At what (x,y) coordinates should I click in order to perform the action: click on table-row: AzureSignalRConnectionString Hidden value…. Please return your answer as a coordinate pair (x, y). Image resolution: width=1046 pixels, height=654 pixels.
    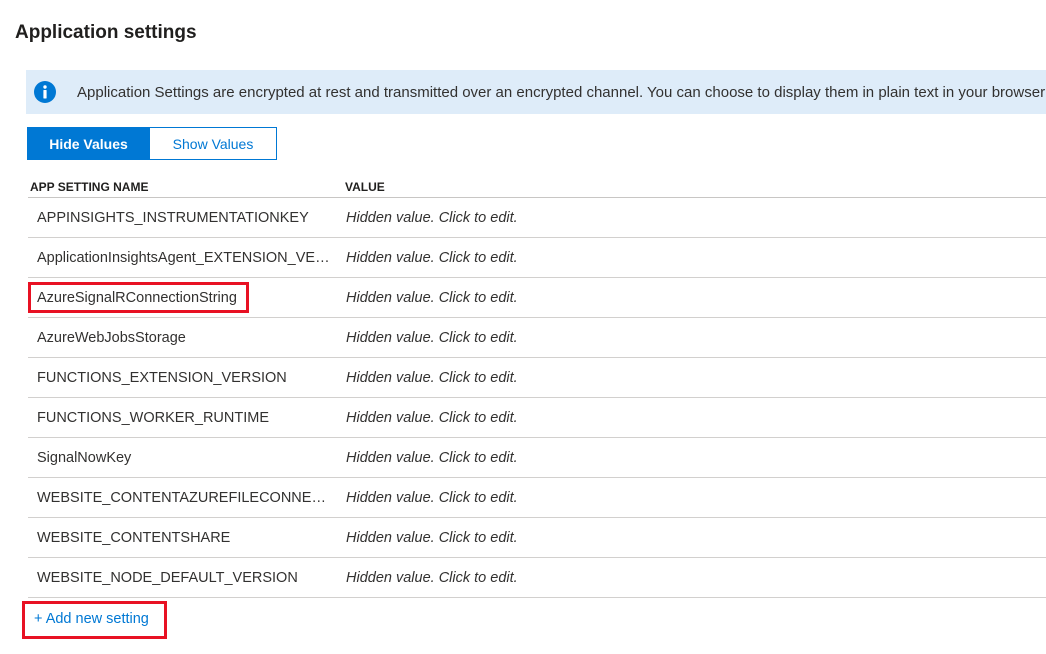
    Looking at the image, I should click on (537, 298).